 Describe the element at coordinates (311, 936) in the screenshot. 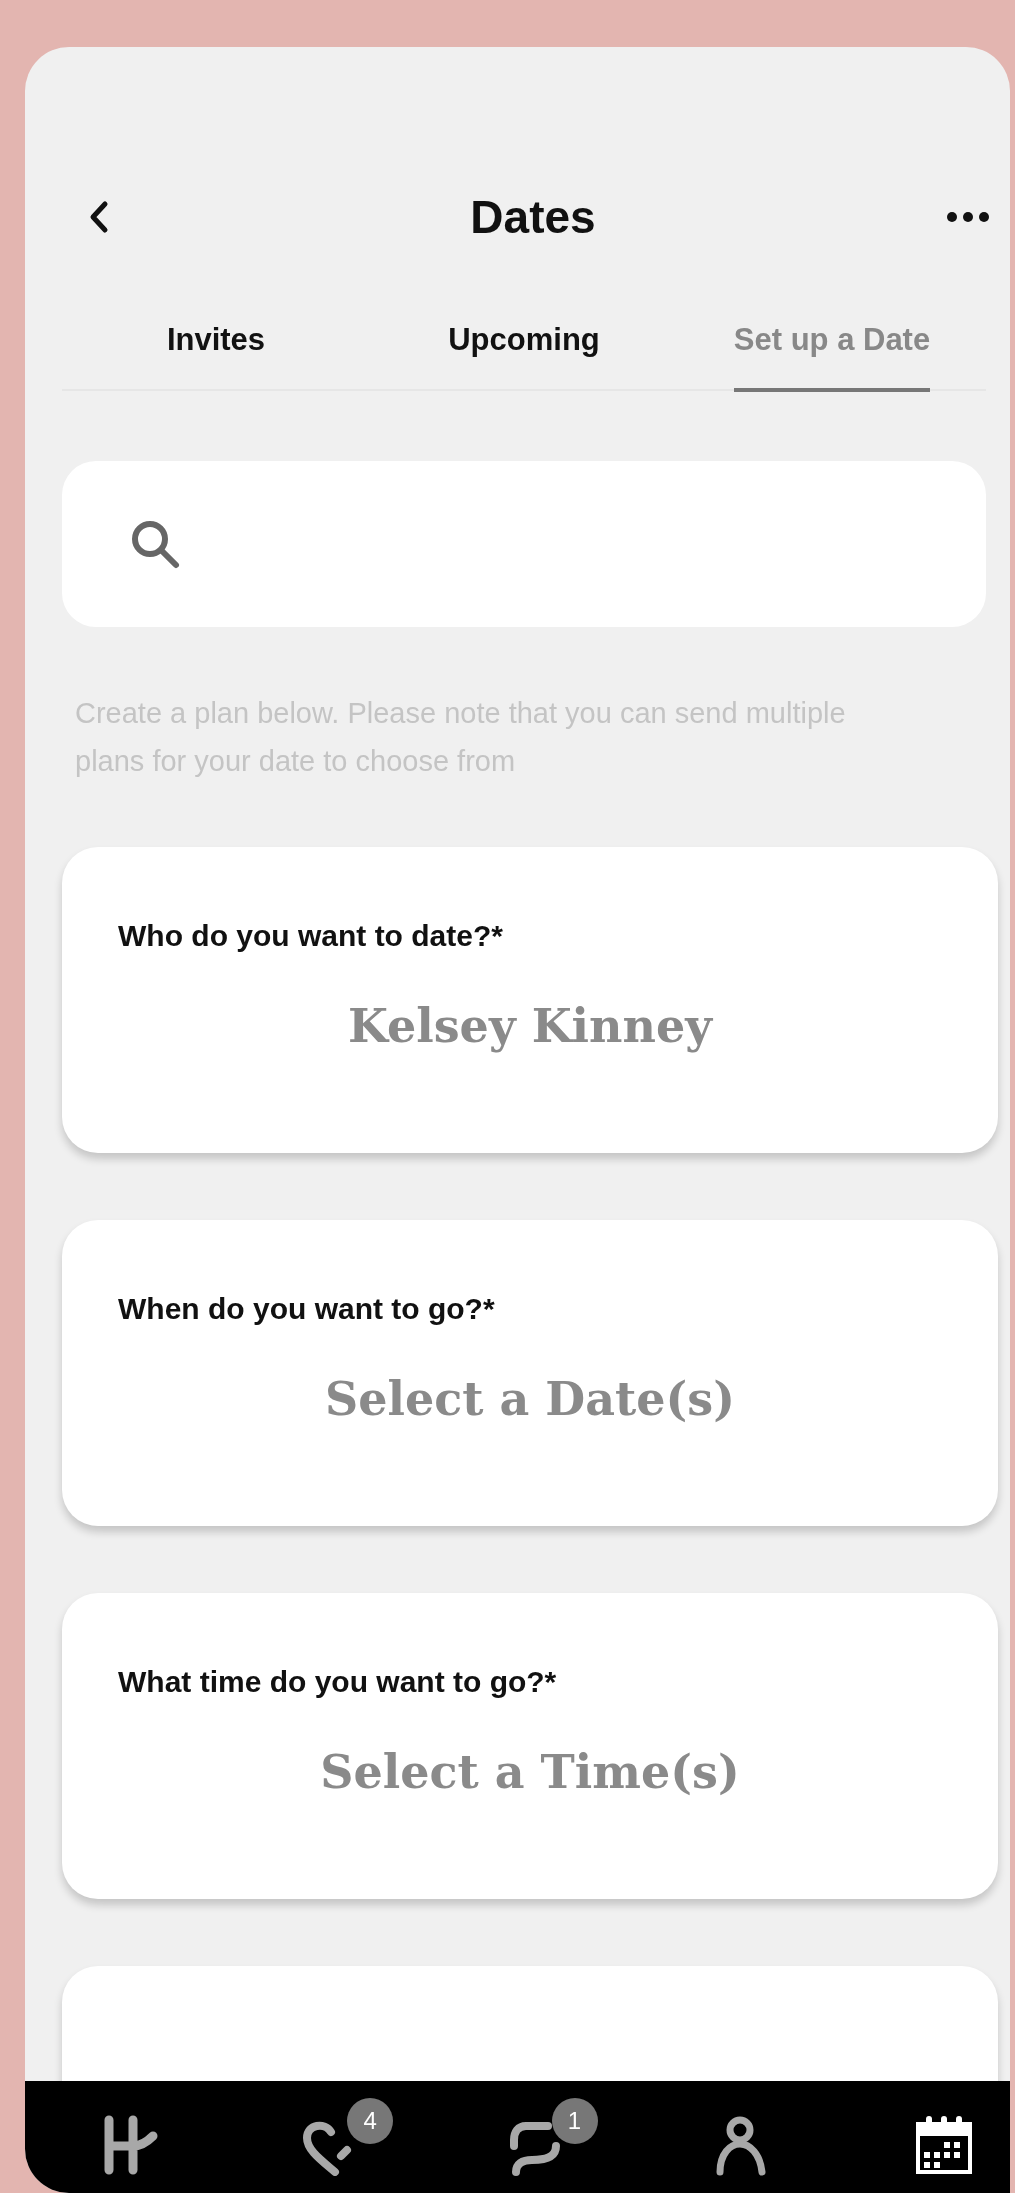

I see `question-label: Who do you want to date?*` at that location.